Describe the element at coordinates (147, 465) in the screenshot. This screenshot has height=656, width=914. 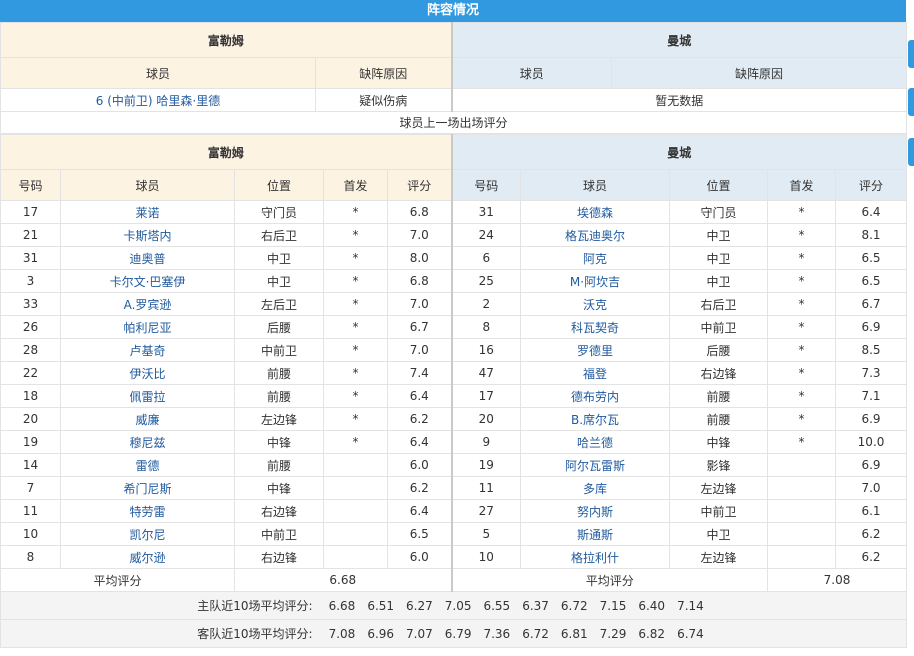
I see `home-player-name-link: 雷德` at that location.